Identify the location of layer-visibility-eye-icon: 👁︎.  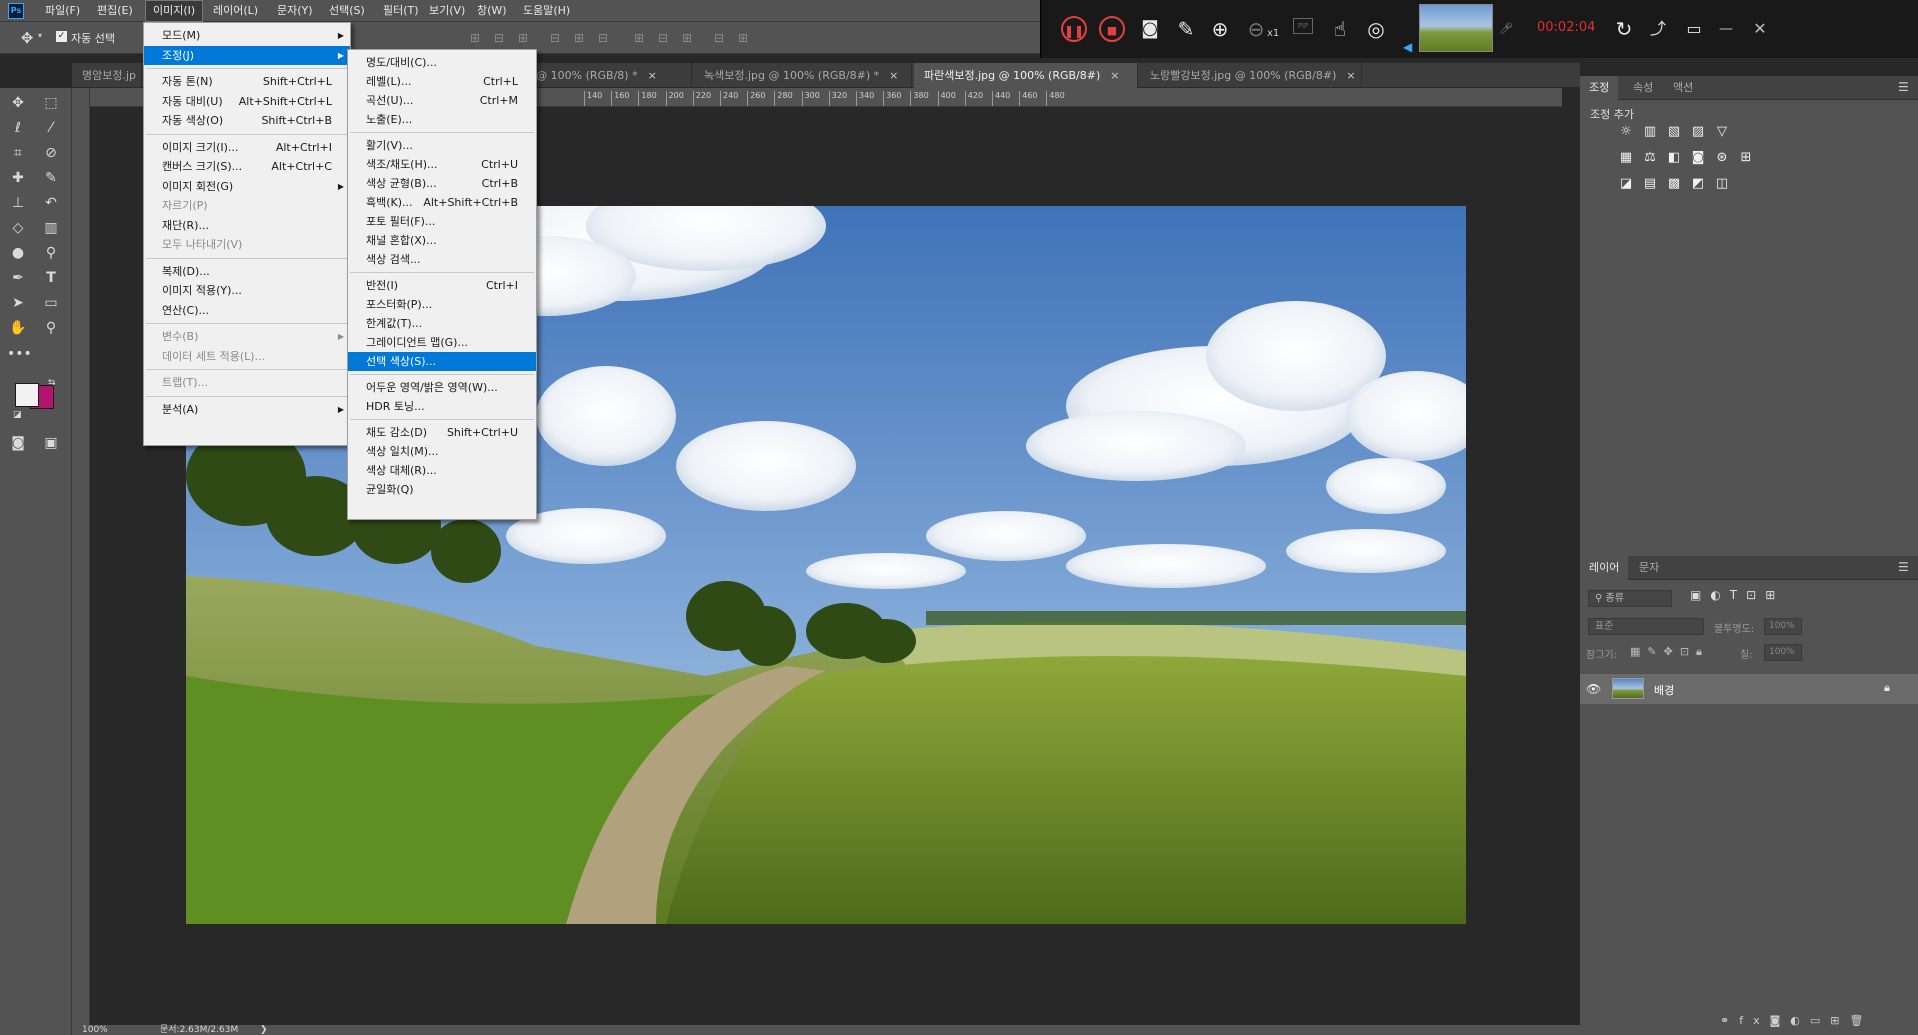
(1593, 689).